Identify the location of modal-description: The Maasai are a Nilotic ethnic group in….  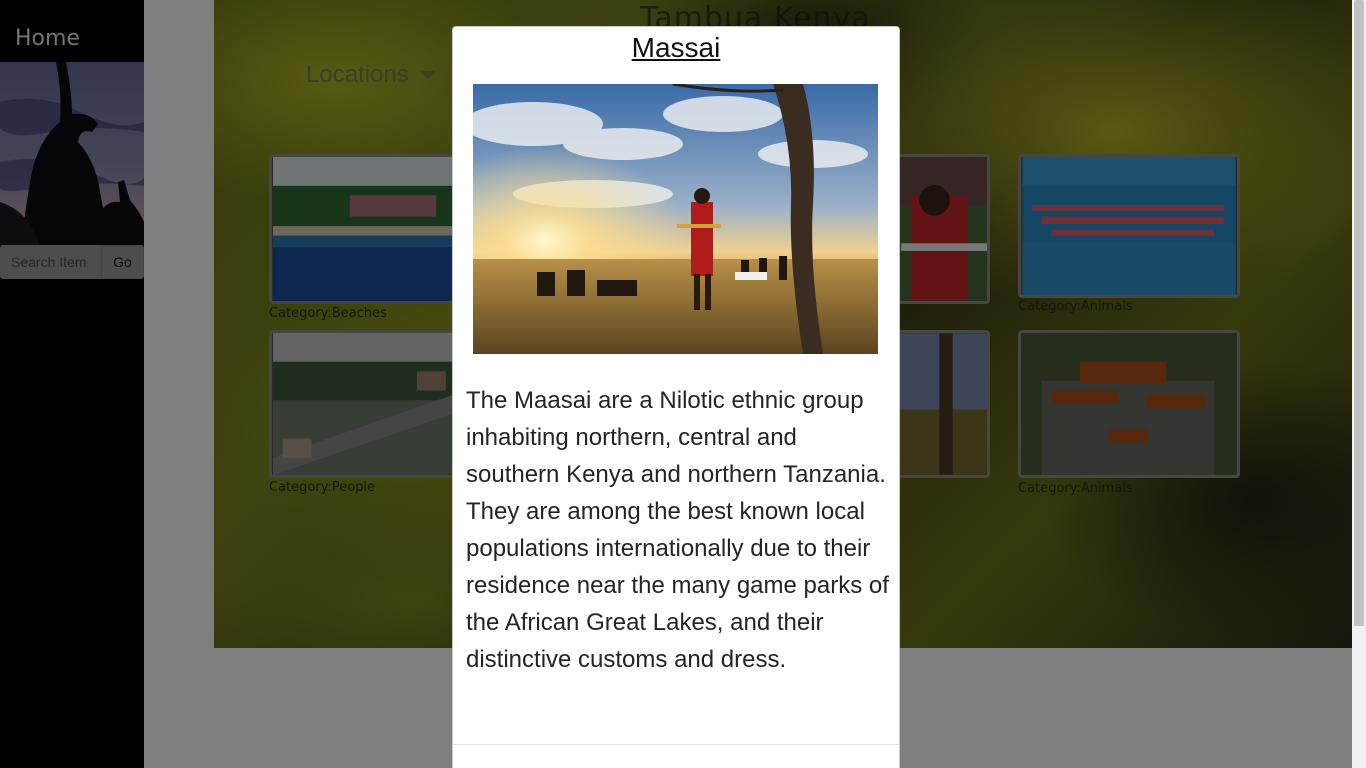
(677, 530).